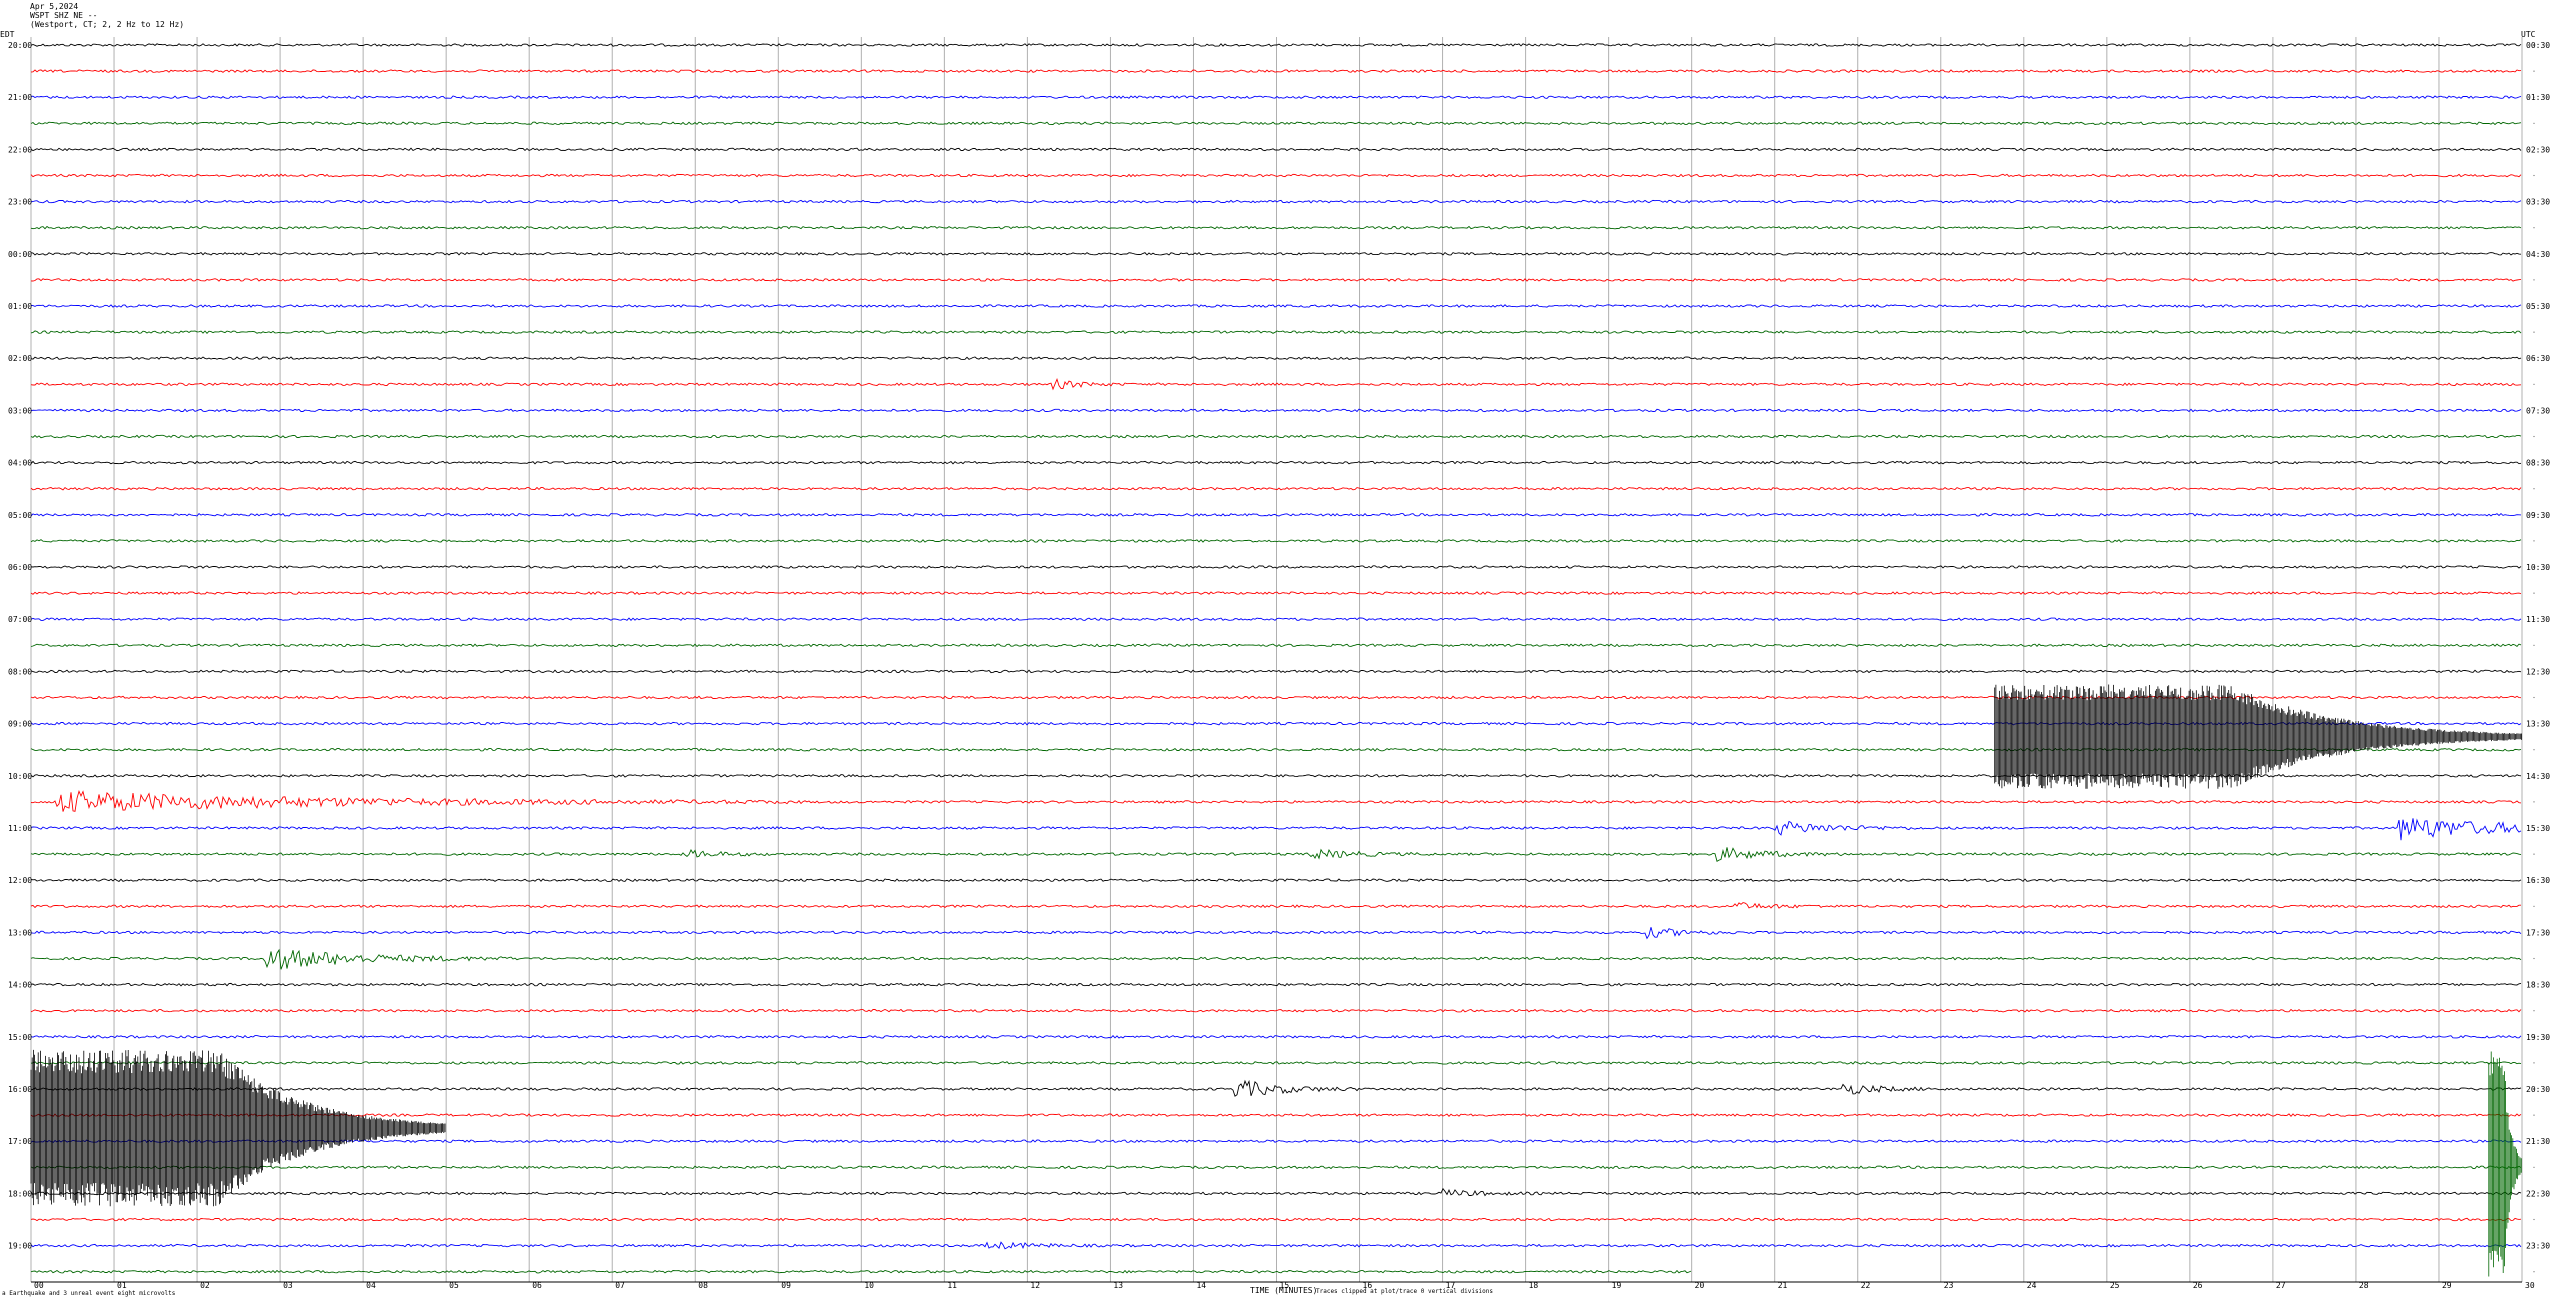 The height and width of the screenshot is (1298, 2560). What do you see at coordinates (20, 1141) in the screenshot?
I see `left-hour-label: 17:00` at bounding box center [20, 1141].